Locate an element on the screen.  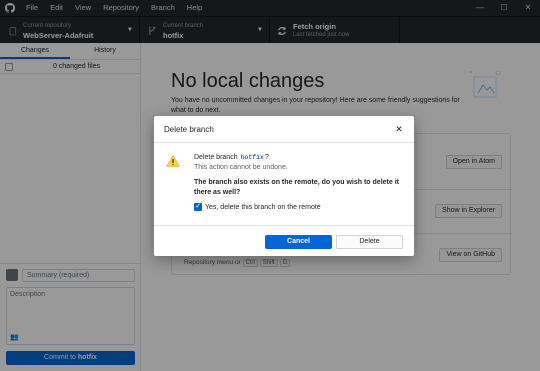
close-icon: ✕ is located at coordinates (399, 129).